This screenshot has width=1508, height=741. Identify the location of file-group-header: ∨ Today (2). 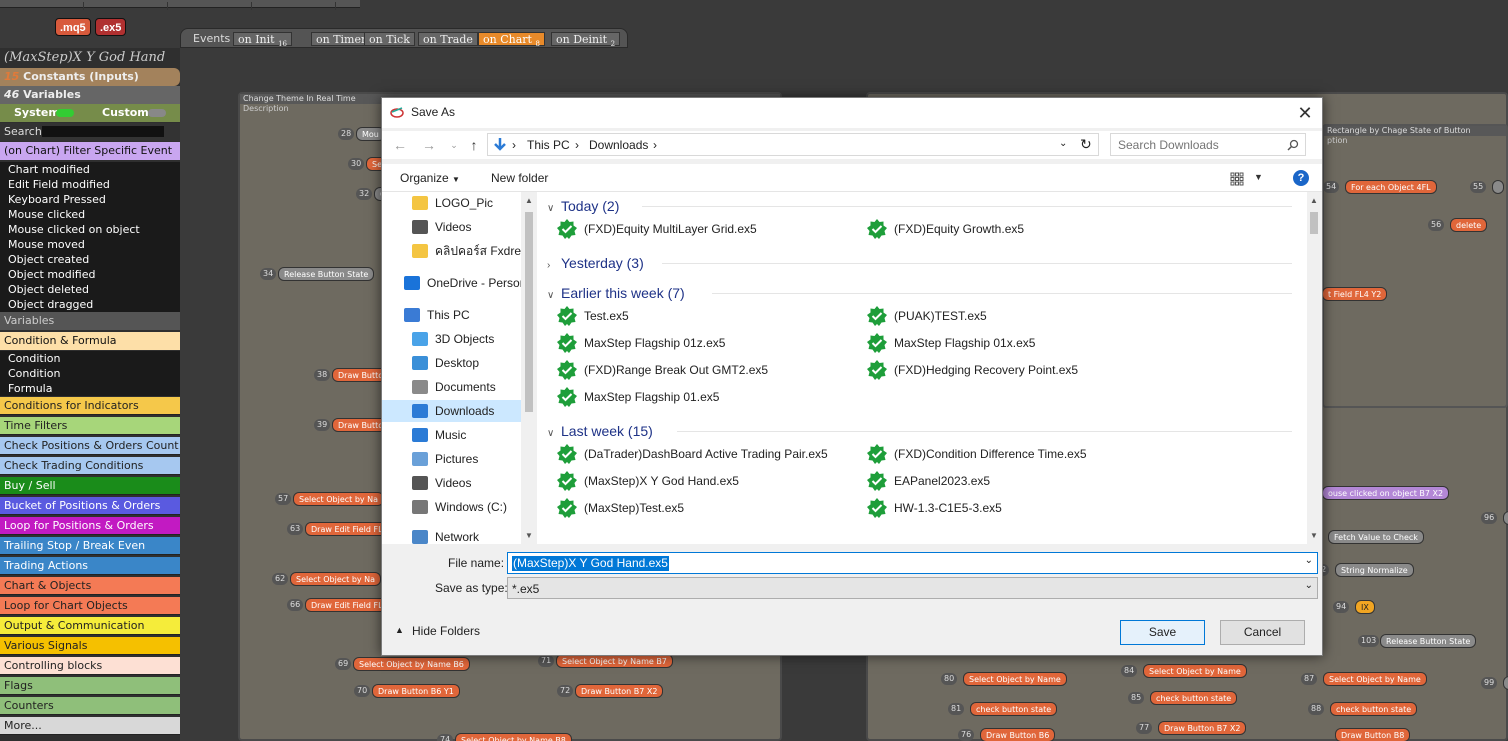
(924, 206).